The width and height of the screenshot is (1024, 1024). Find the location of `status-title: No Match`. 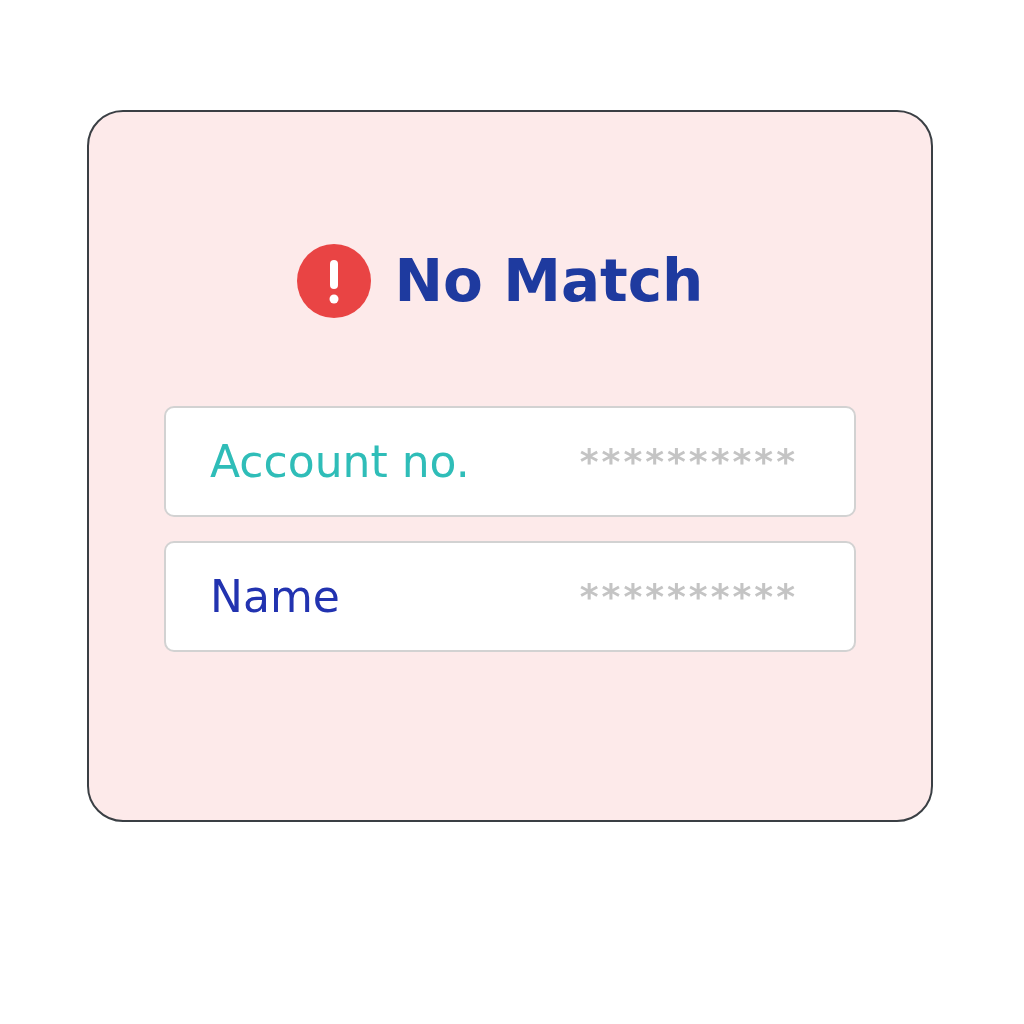

status-title: No Match is located at coordinates (549, 281).